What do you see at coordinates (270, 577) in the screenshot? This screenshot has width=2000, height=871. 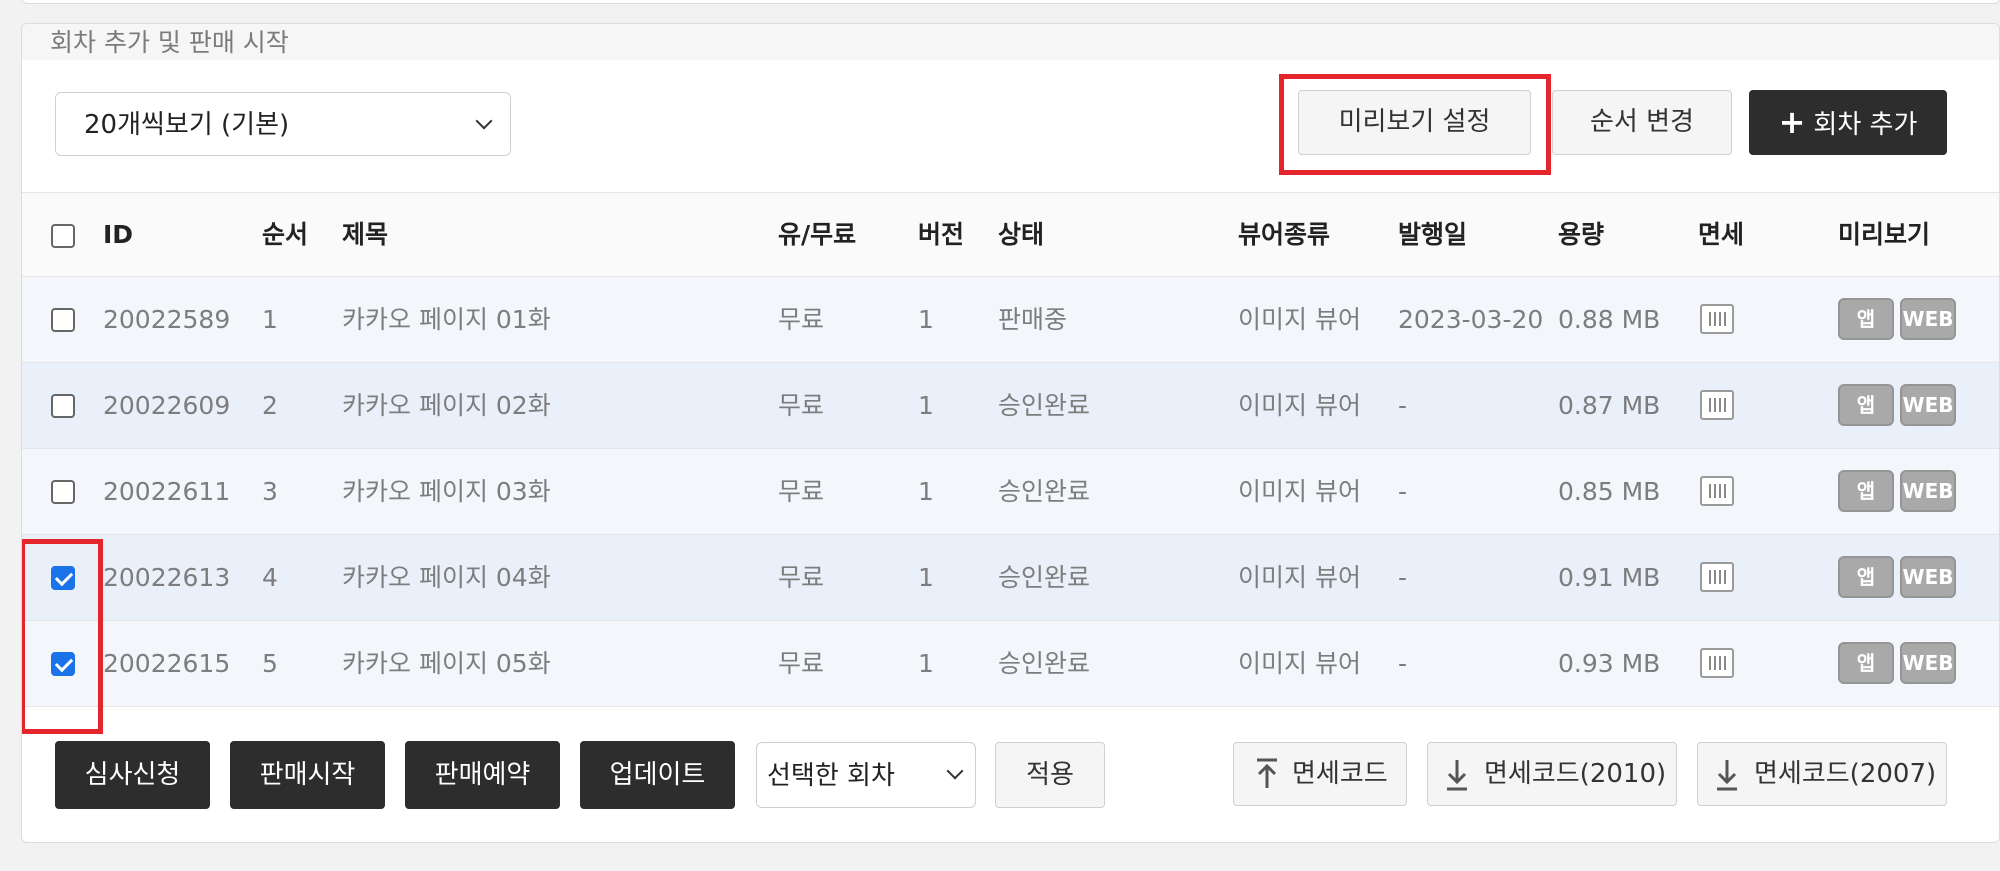 I see `cell-order: 4` at bounding box center [270, 577].